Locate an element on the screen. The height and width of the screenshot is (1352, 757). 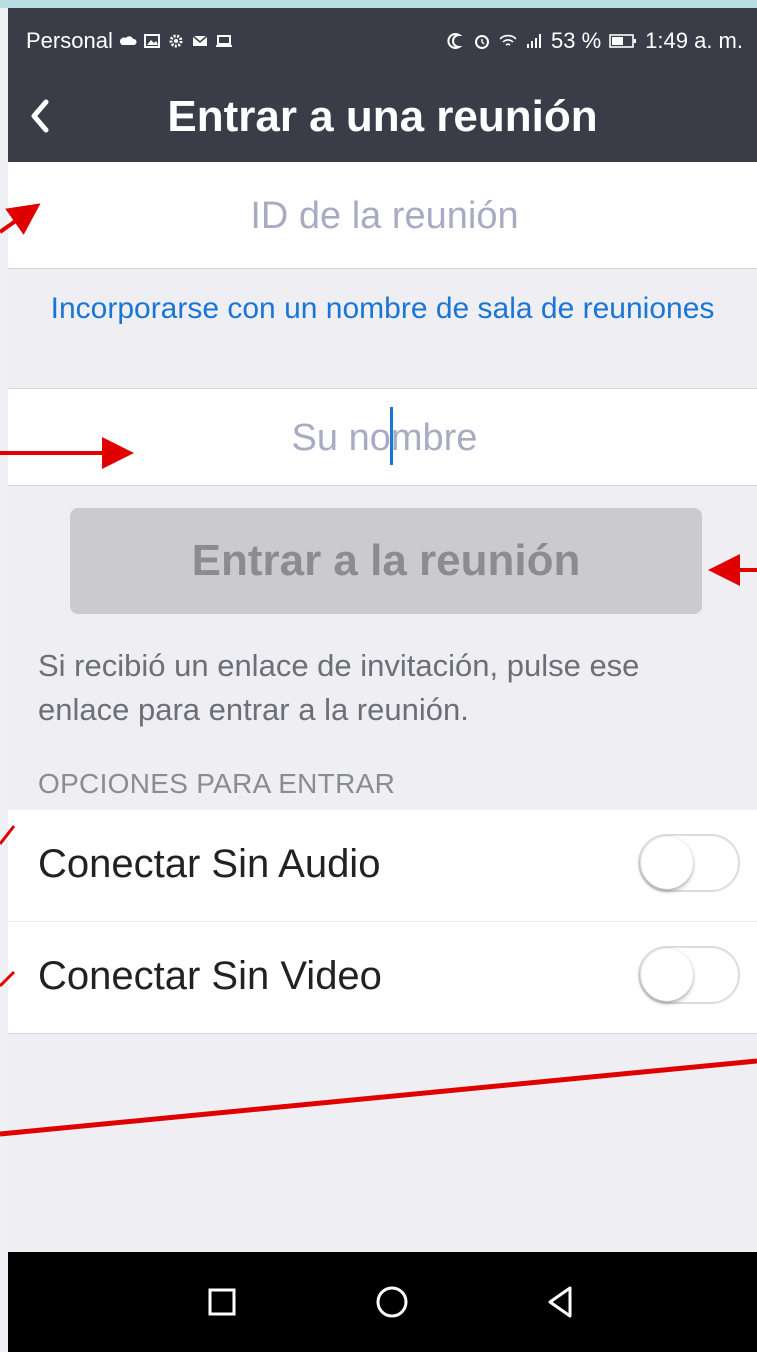
no-audio-toggle is located at coordinates (689, 863).